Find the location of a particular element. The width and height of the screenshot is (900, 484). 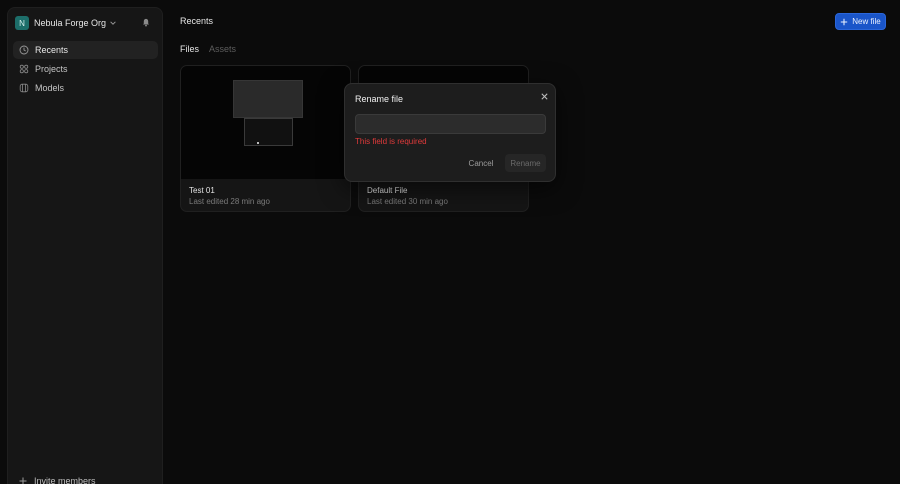

file-card: Test 01 Last edited 28 min ago is located at coordinates (265, 138).